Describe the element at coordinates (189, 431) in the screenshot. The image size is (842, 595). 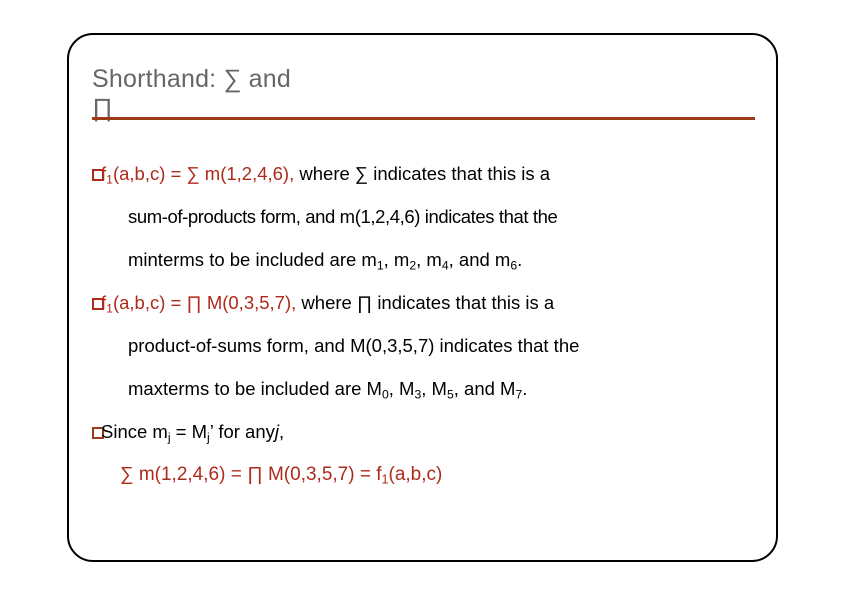
I see `duality-mid1: = M` at that location.